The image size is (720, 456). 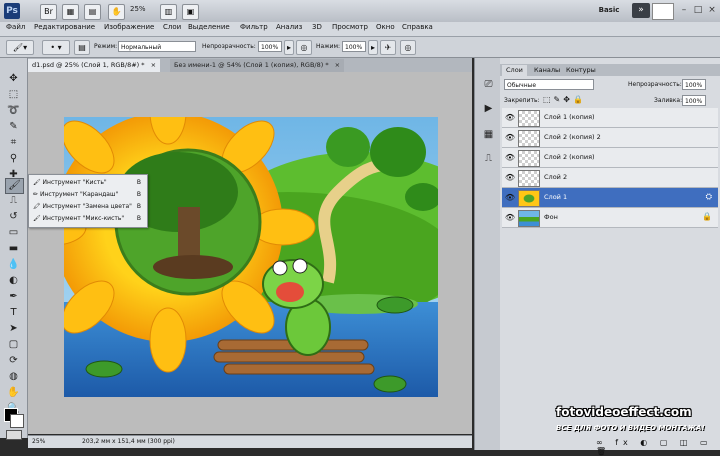 I want to click on layers-panel-footer-icons: ∞ fx ◐ ▢ ◫ ▭ 🗑, so click(x=658, y=447).